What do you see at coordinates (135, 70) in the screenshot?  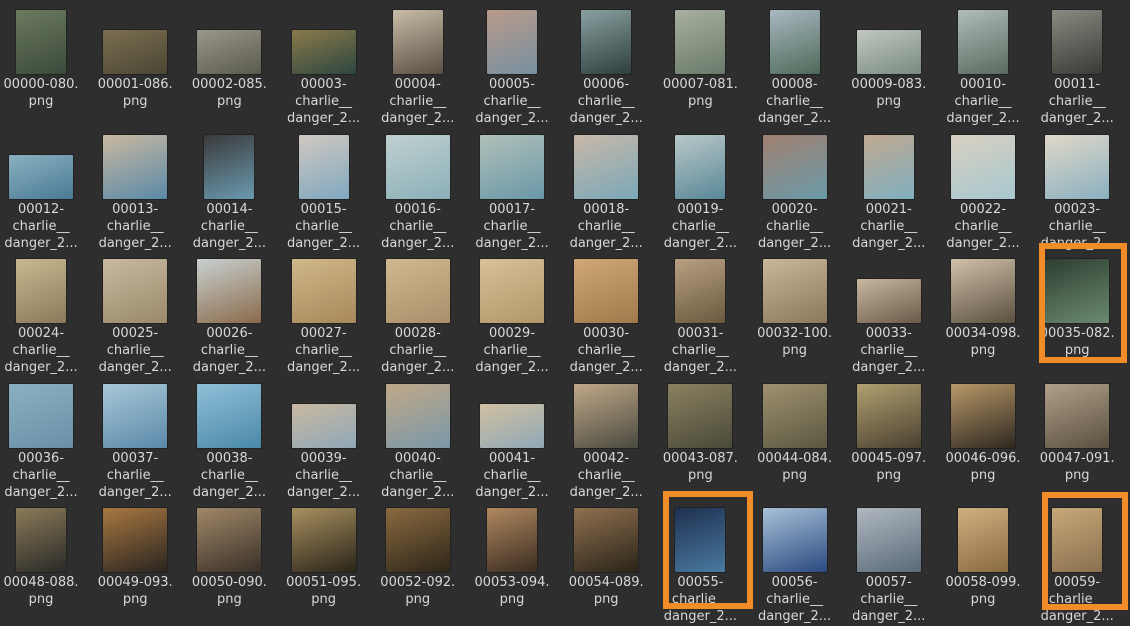 I see `file-item: 00001-086. png` at bounding box center [135, 70].